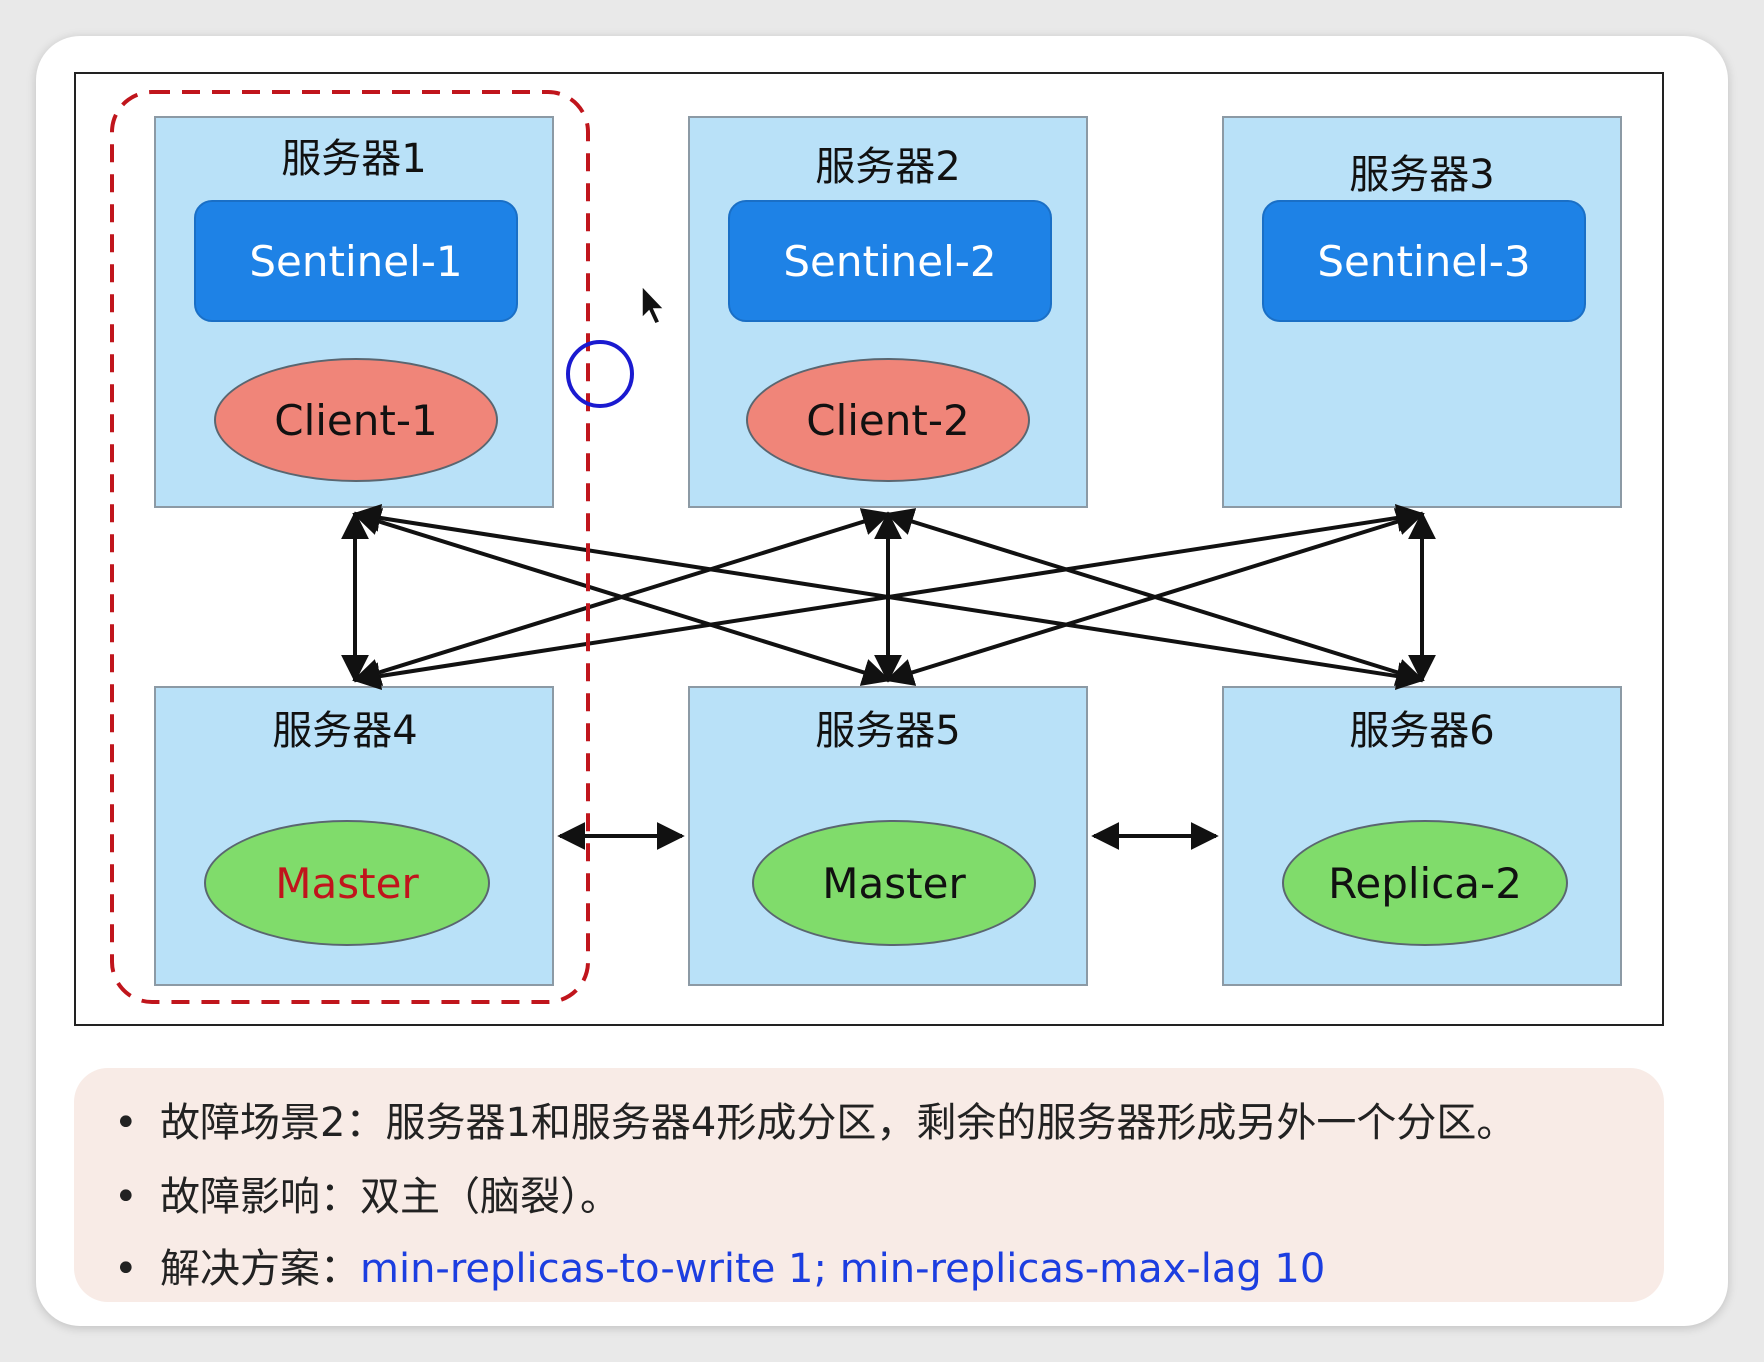 This screenshot has height=1362, width=1764. Describe the element at coordinates (653, 304) in the screenshot. I see `cursor-arrow-icon` at that location.